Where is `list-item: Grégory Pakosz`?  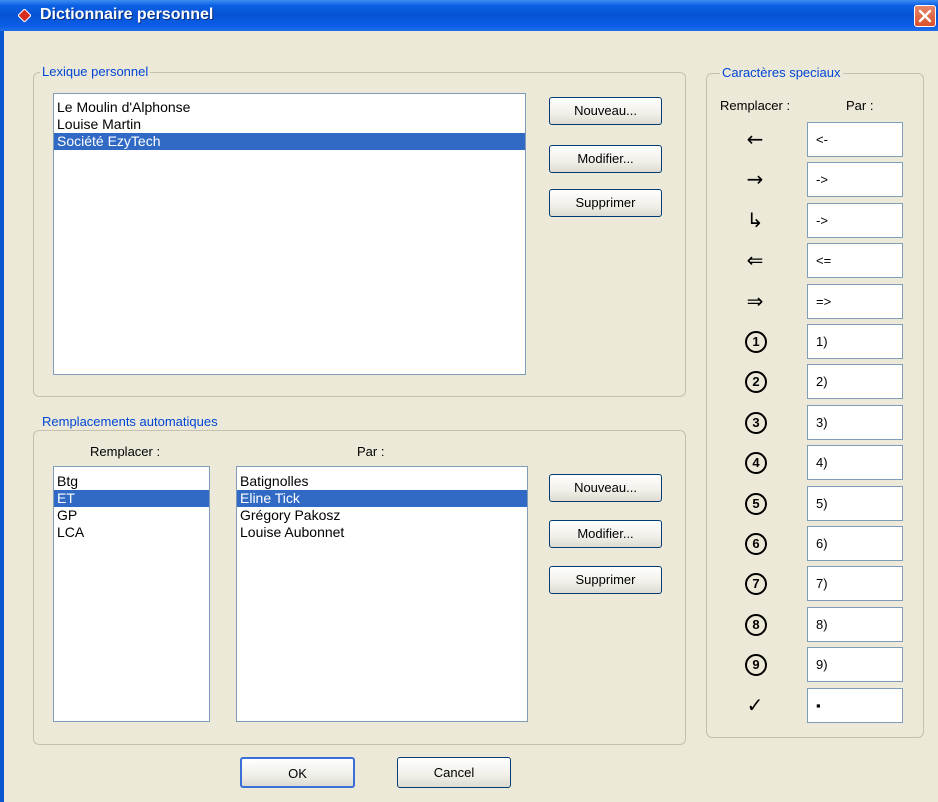
list-item: Grégory Pakosz is located at coordinates (382, 515).